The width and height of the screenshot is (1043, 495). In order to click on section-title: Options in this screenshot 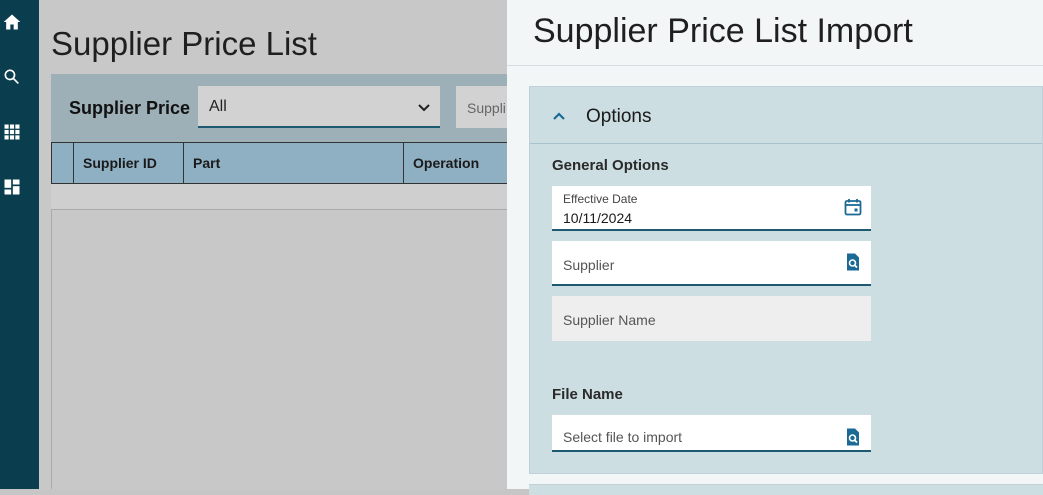, I will do `click(619, 116)`.